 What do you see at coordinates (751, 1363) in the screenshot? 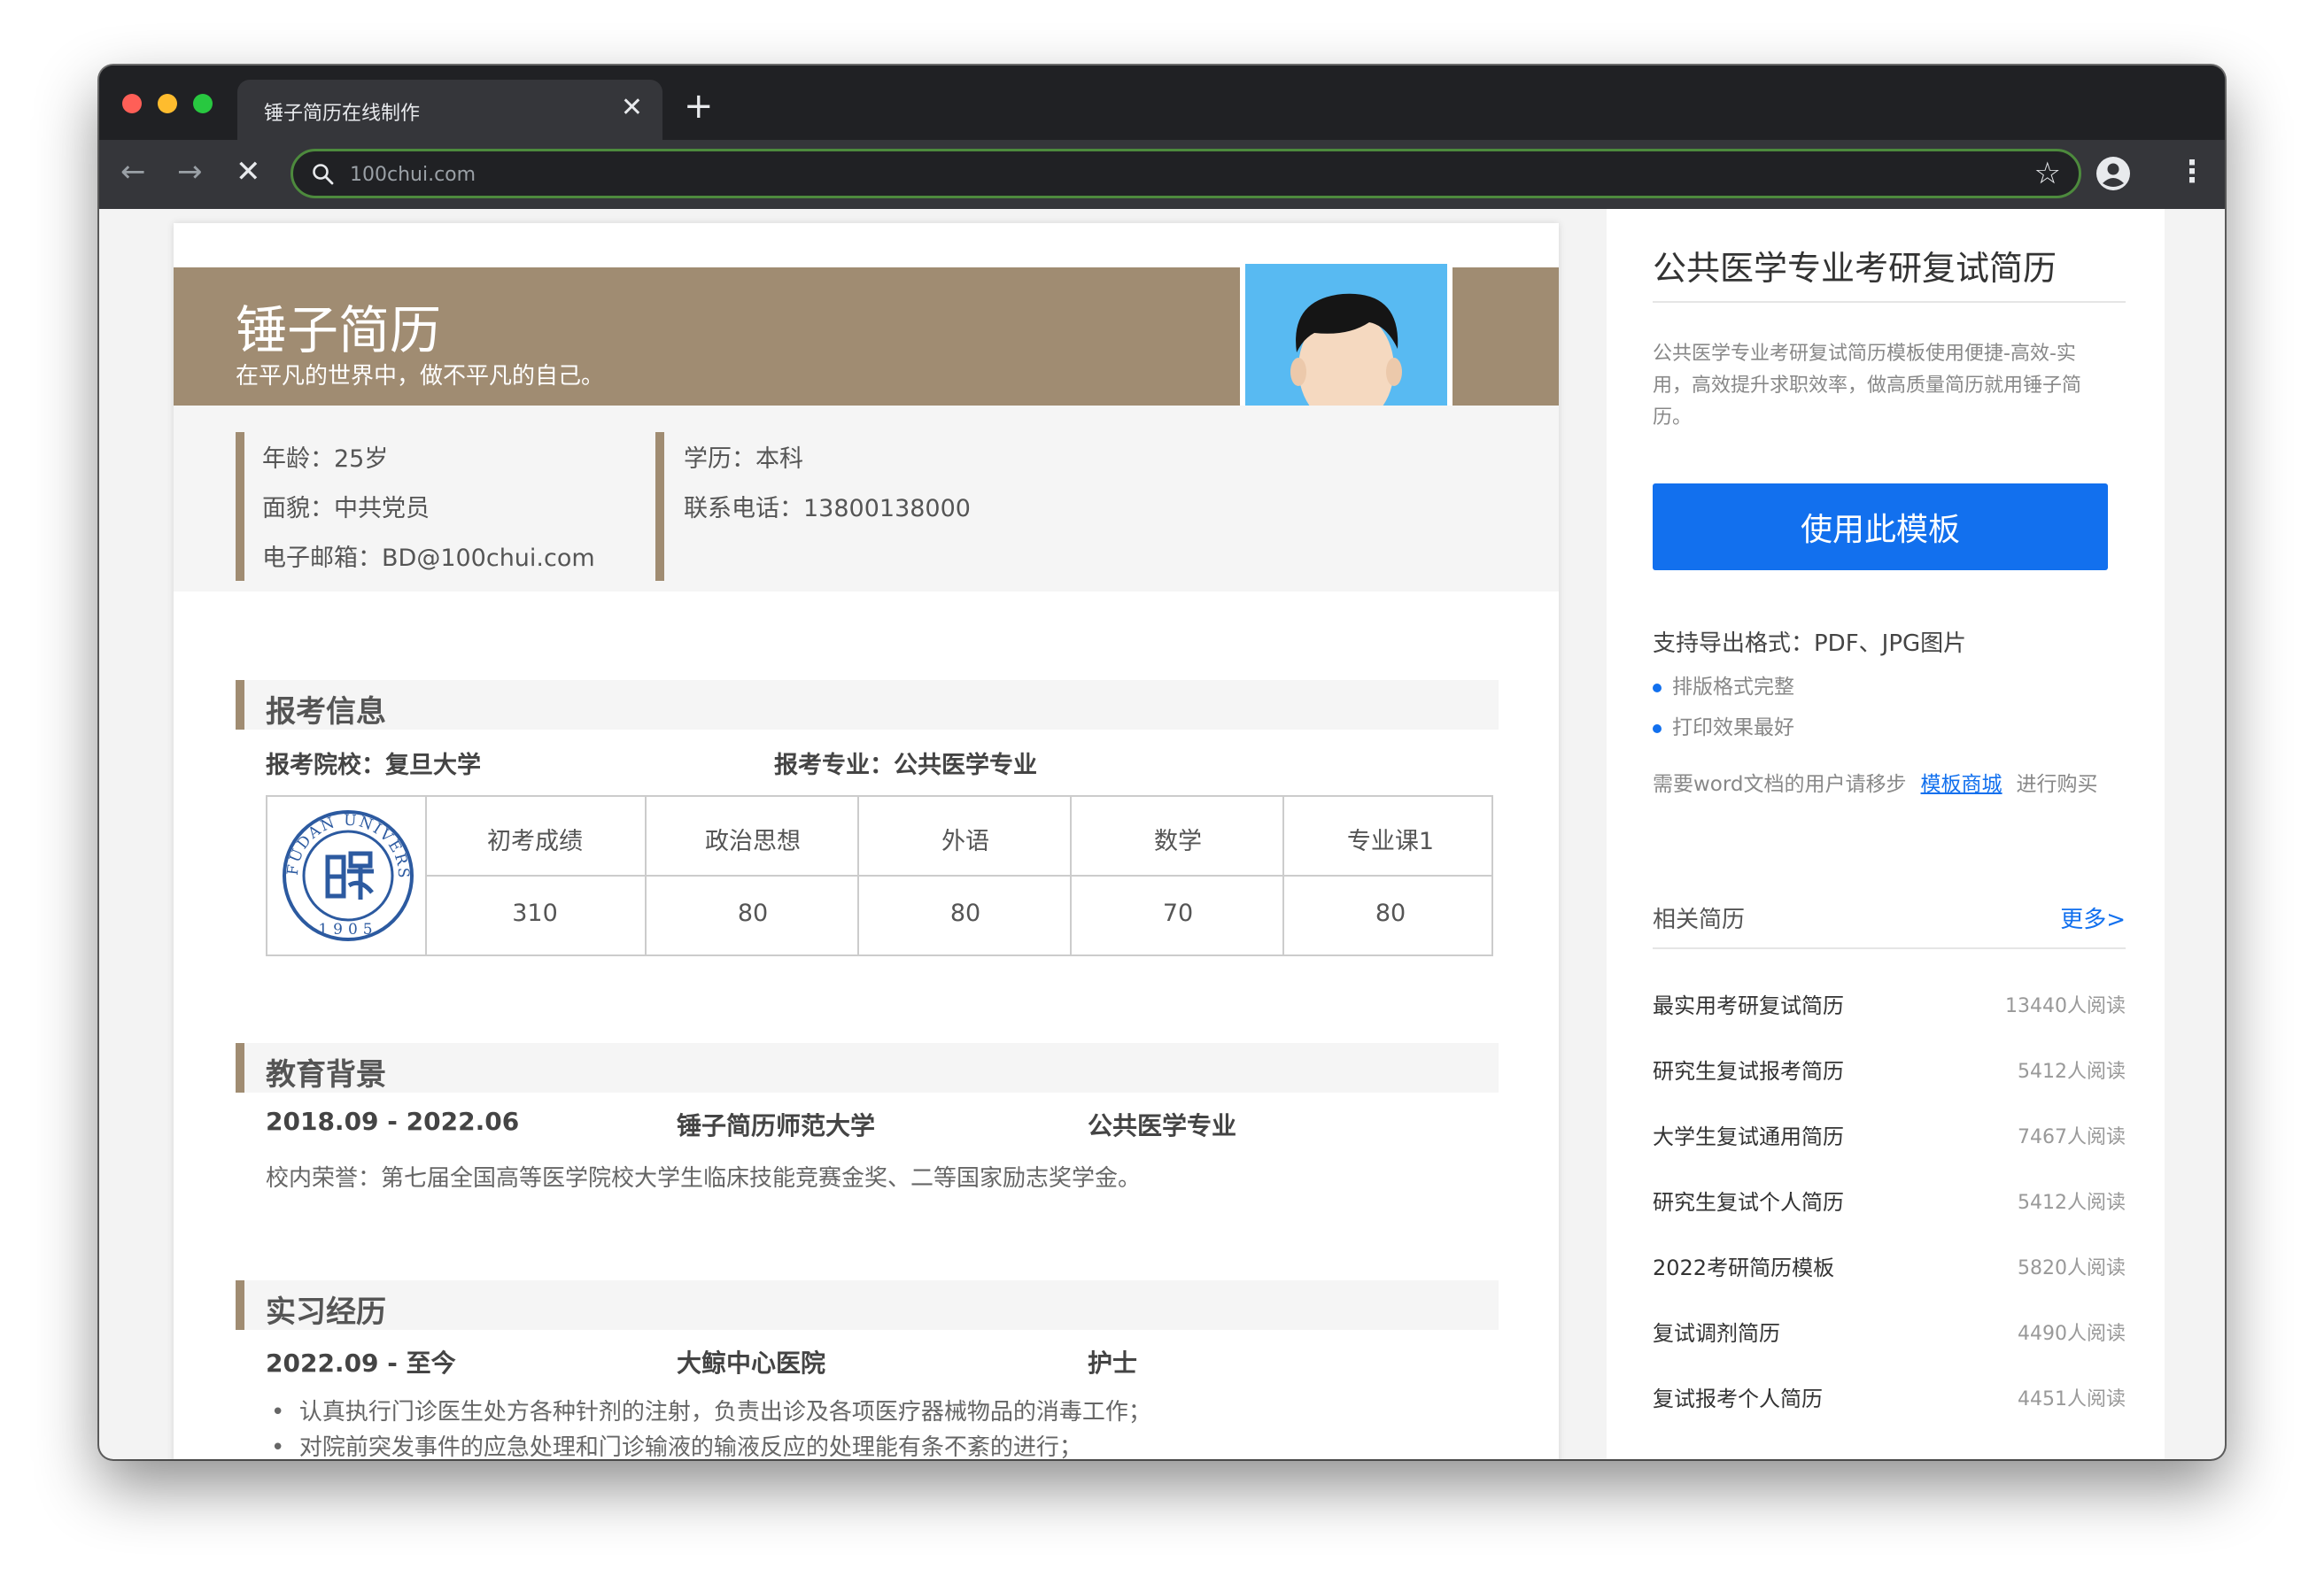
I see `intern-organization: 大鲸中心医院` at bounding box center [751, 1363].